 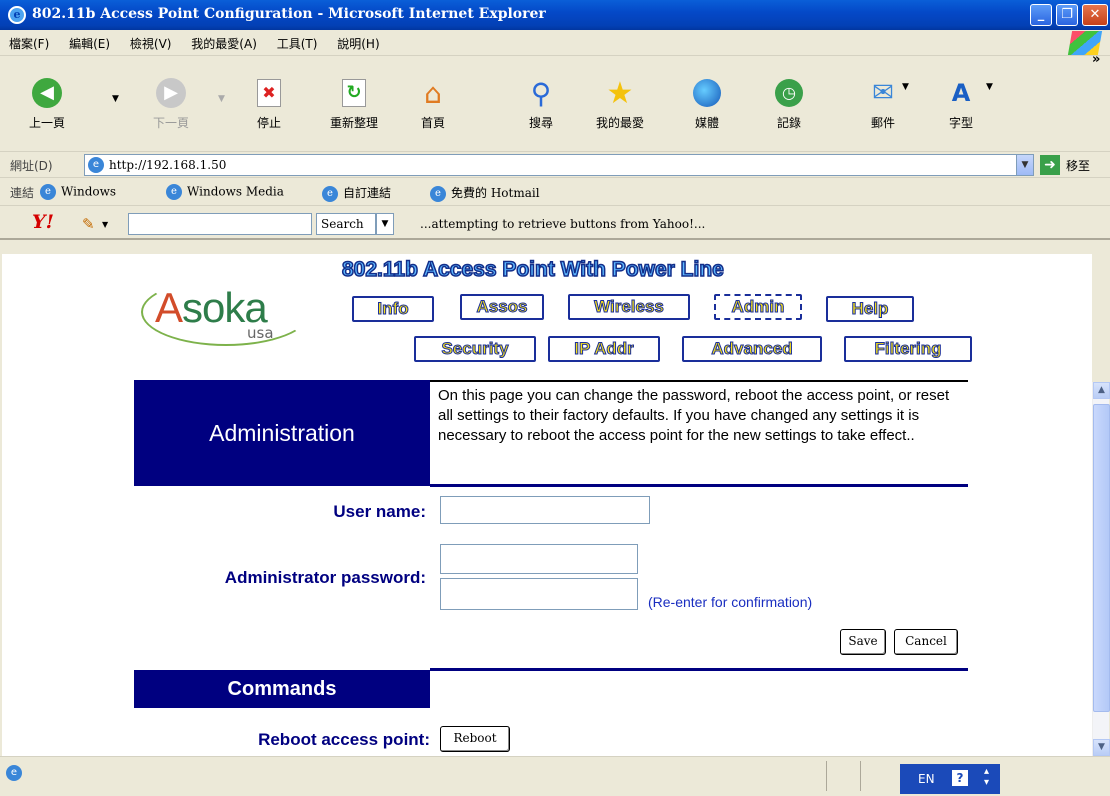 What do you see at coordinates (539, 594) in the screenshot?
I see `password-confirm-field` at bounding box center [539, 594].